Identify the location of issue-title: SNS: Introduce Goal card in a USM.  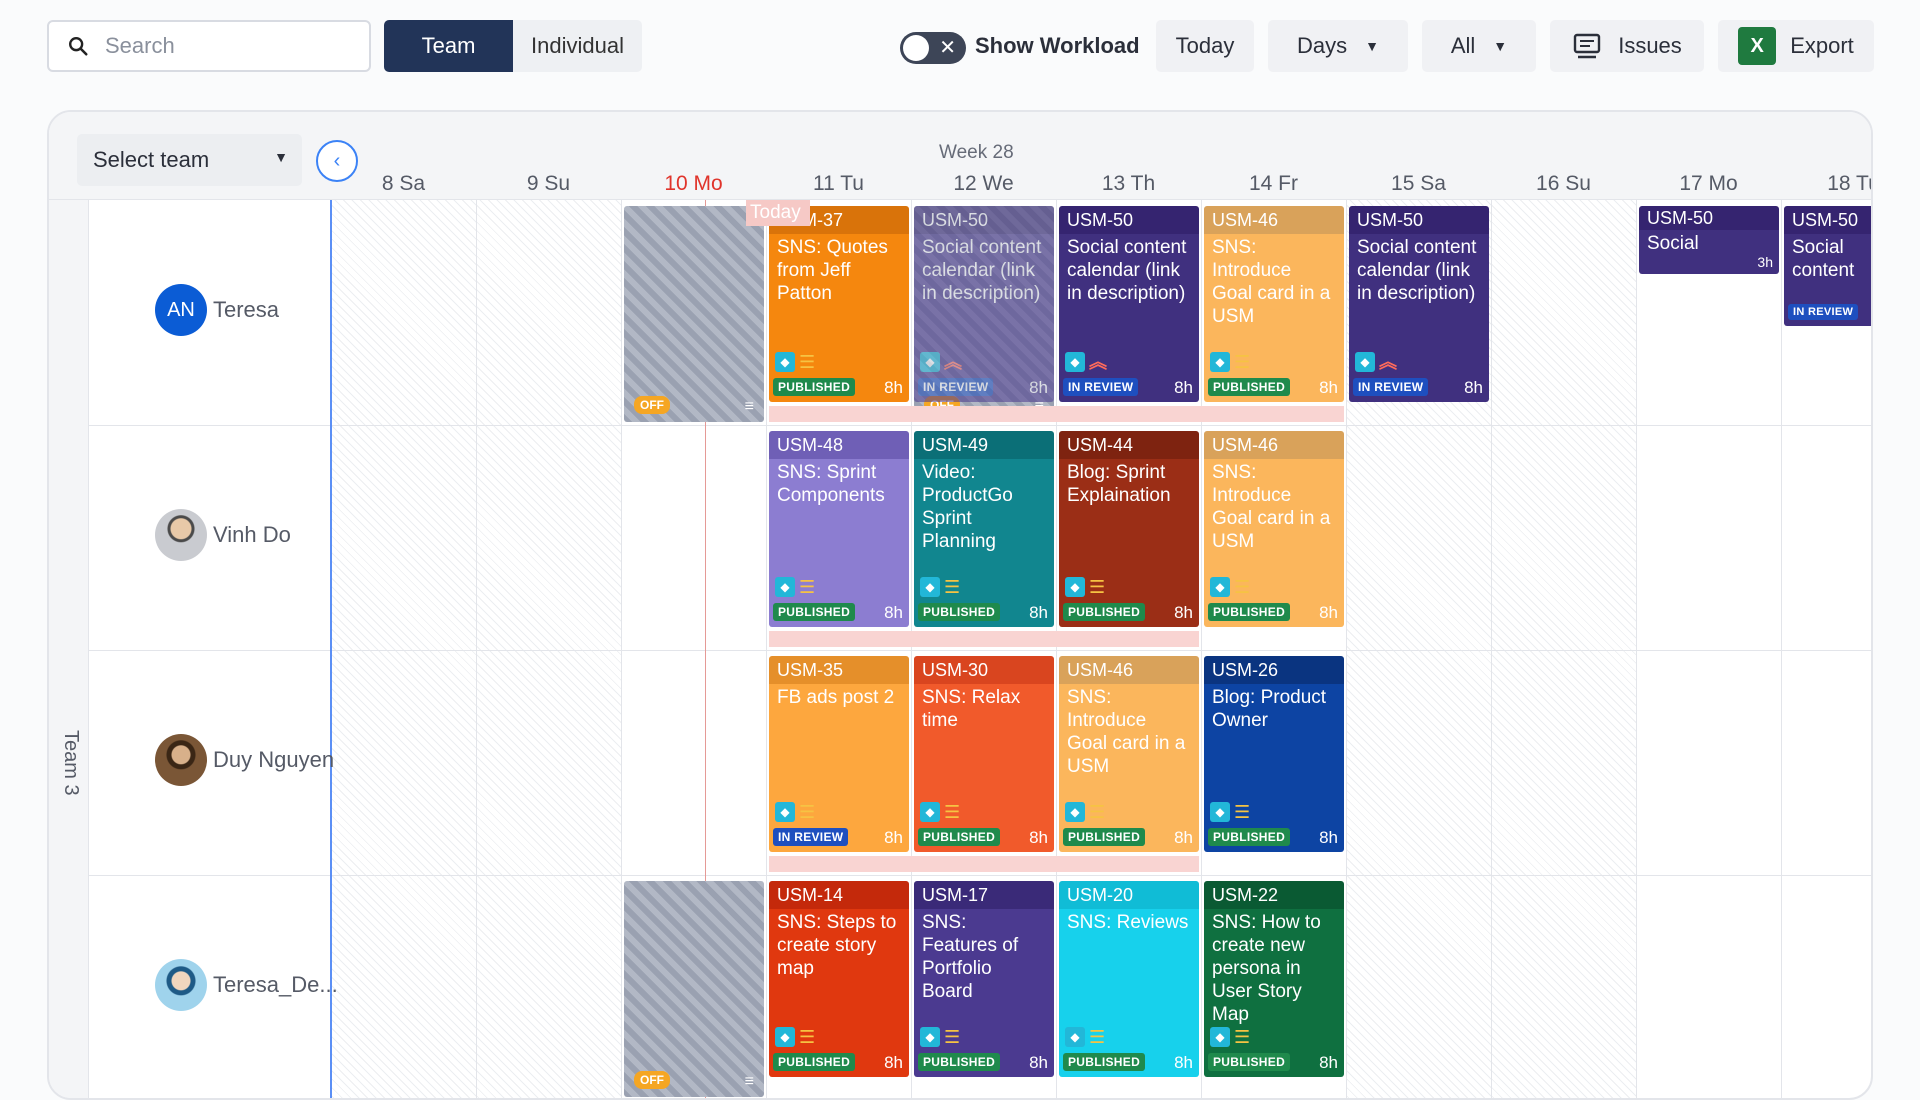
(1274, 543).